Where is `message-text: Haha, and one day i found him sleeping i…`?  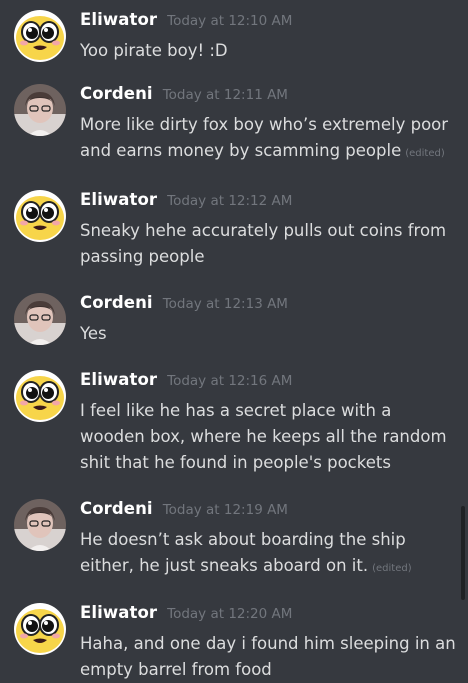
message-text: Haha, and one day i found him sleeping i… is located at coordinates (268, 643).